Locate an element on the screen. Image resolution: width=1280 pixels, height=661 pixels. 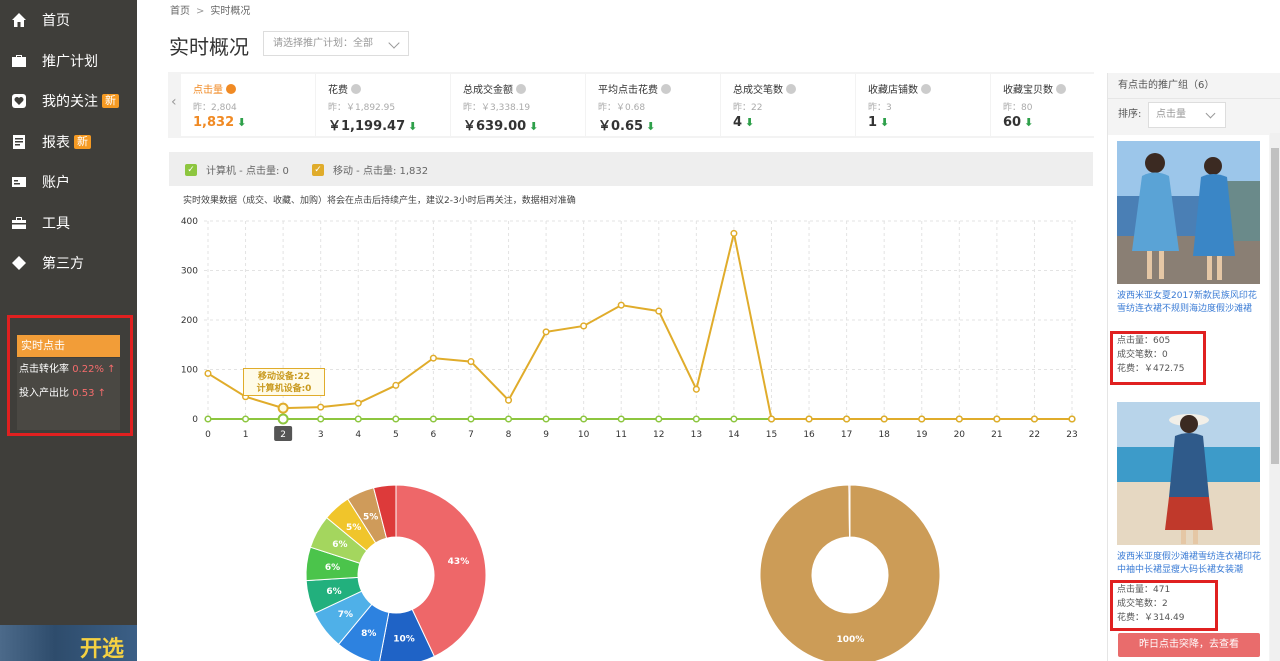
scrollbar-thumb is located at coordinates (1275, 306).